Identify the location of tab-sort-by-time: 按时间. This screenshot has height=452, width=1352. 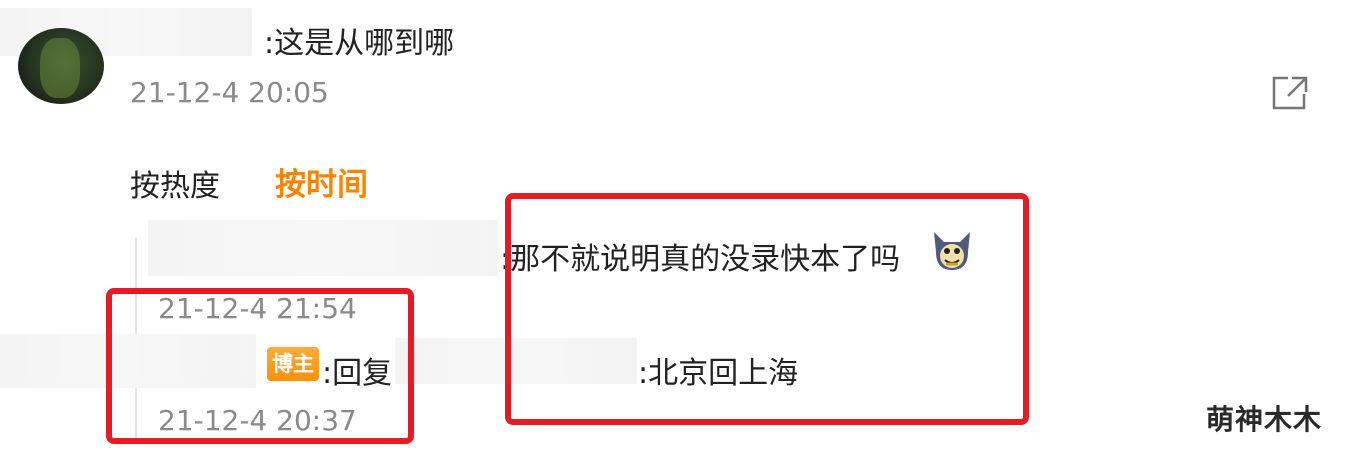
(321, 181).